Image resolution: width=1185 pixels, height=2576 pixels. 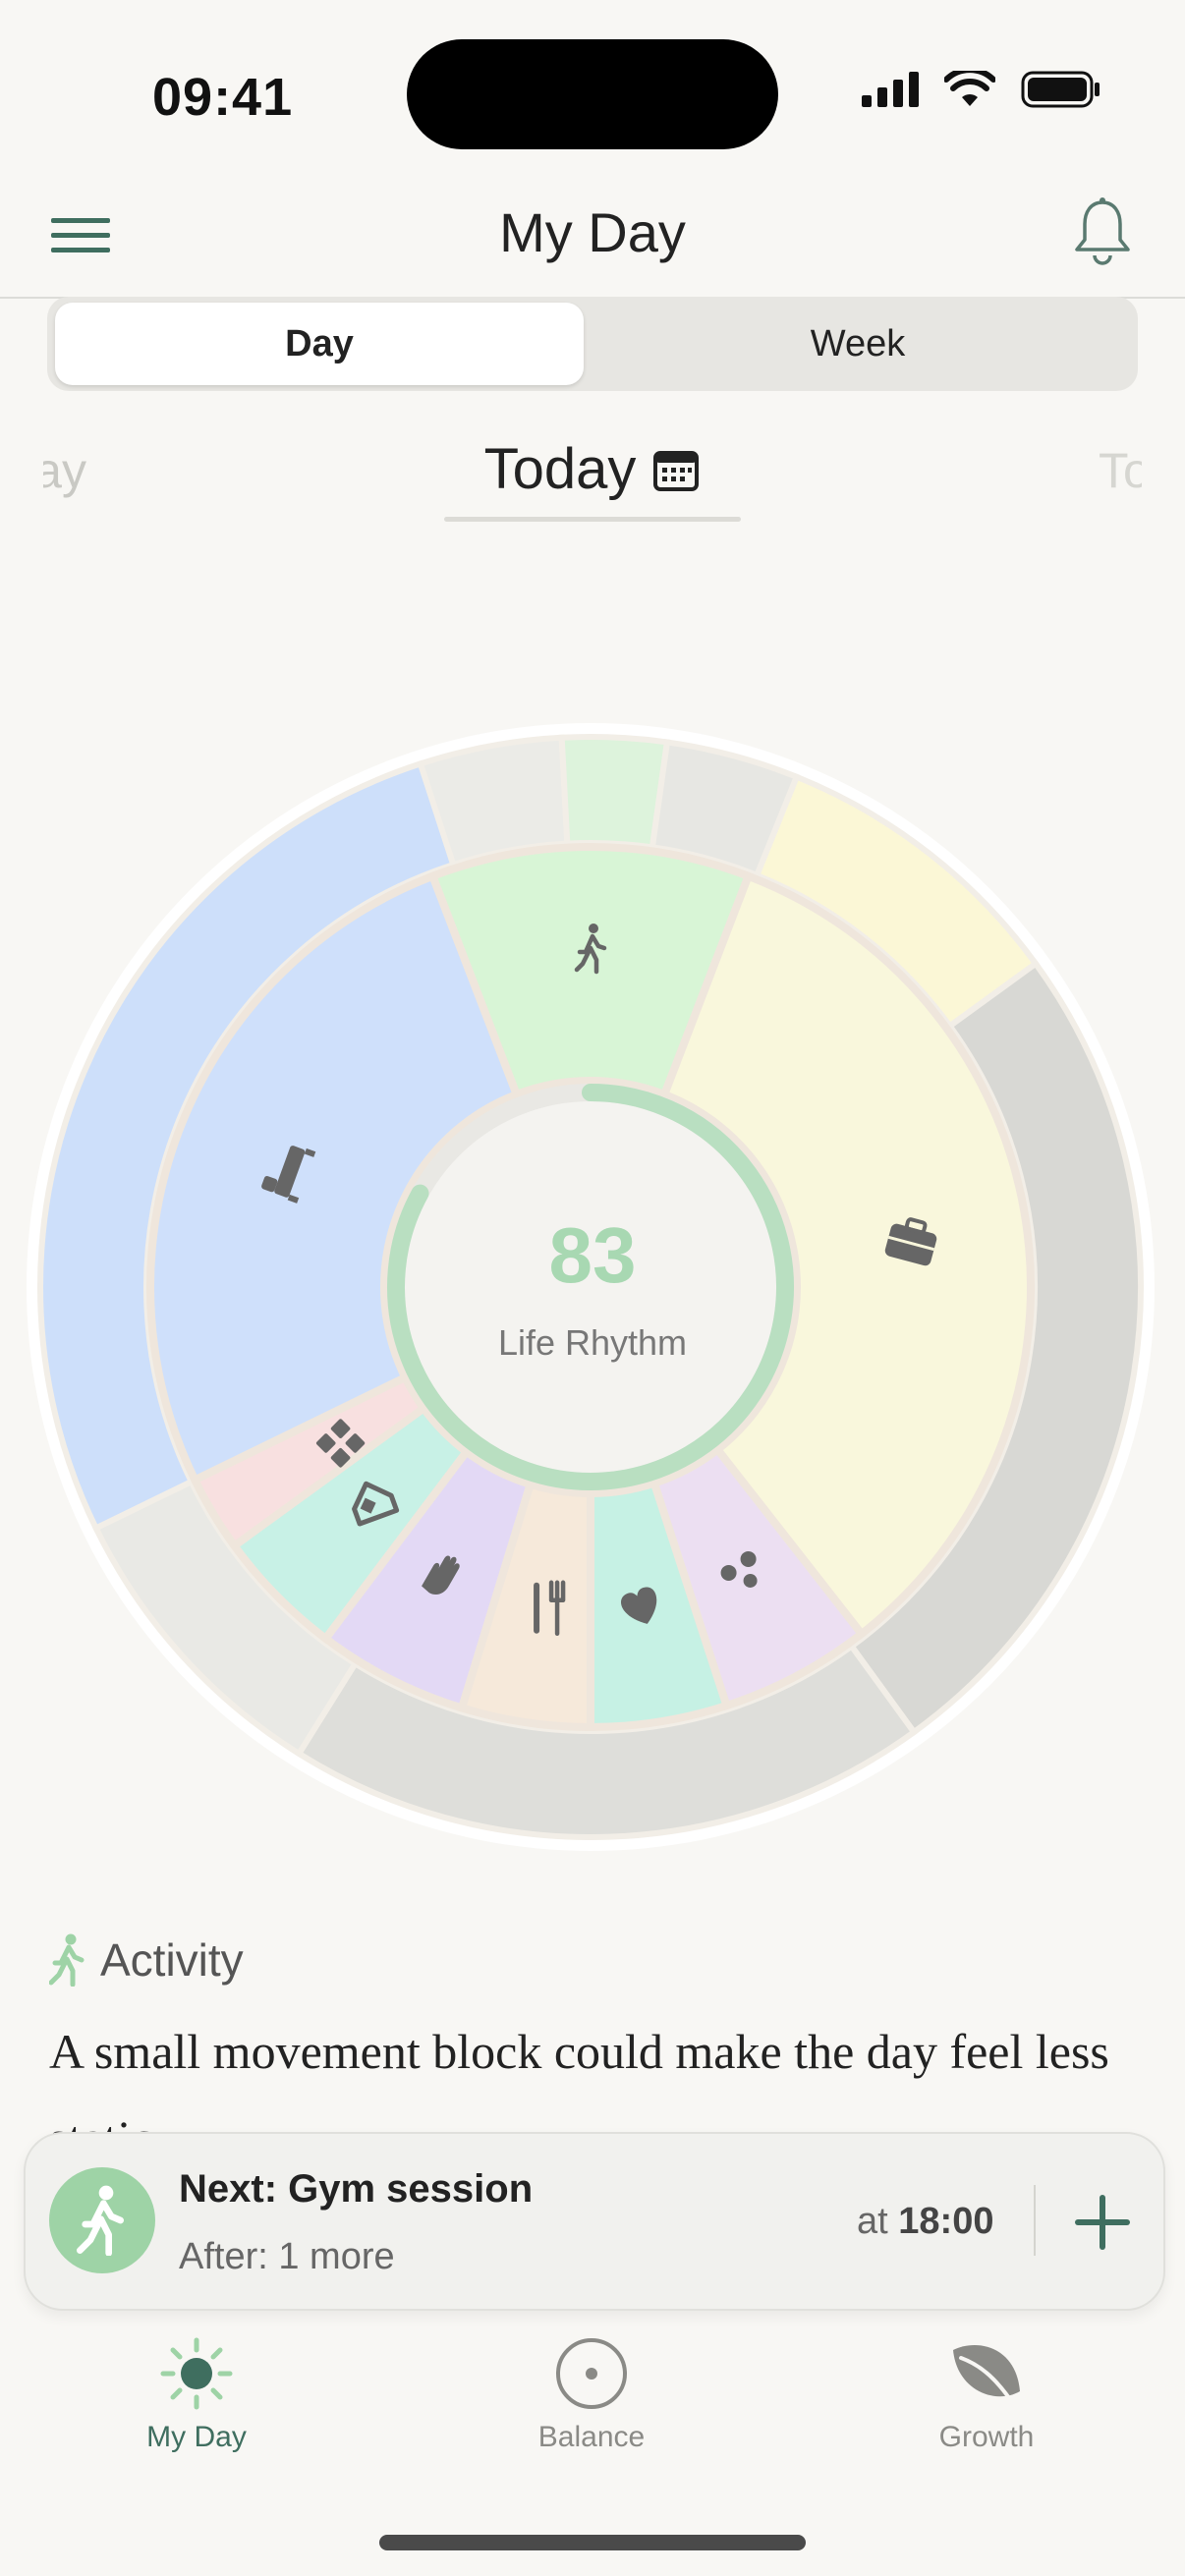 I want to click on life-rhythm-label: Life Rhythm, so click(x=592, y=1342).